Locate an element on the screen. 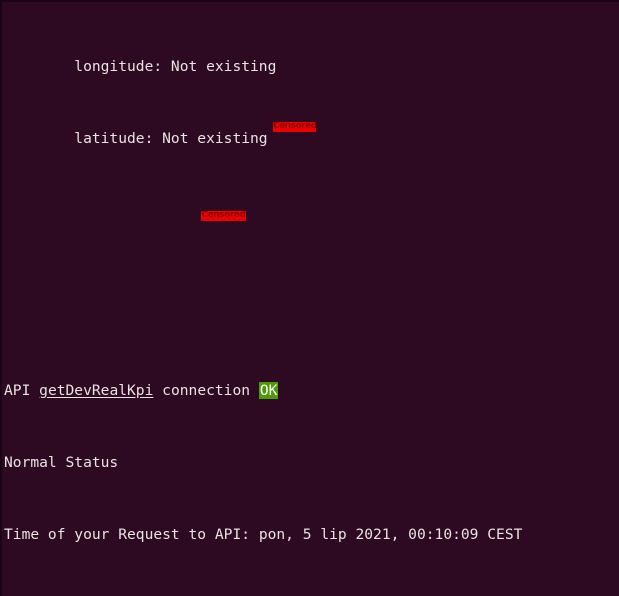 The width and height of the screenshot is (619, 596). terminal-line-api-connection: API getDevRealKpi connection OK is located at coordinates (311, 391).